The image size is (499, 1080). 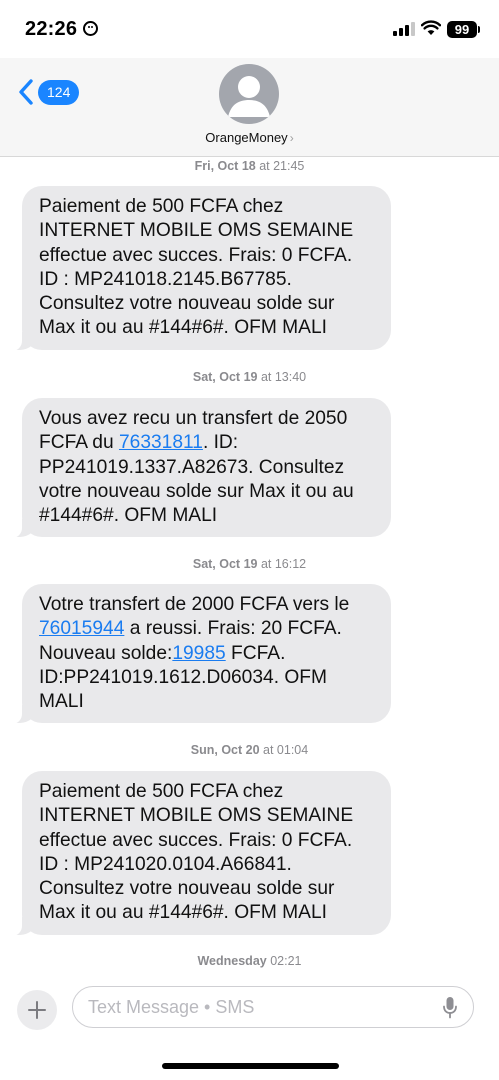 What do you see at coordinates (37, 1010) in the screenshot?
I see `plus-icon` at bounding box center [37, 1010].